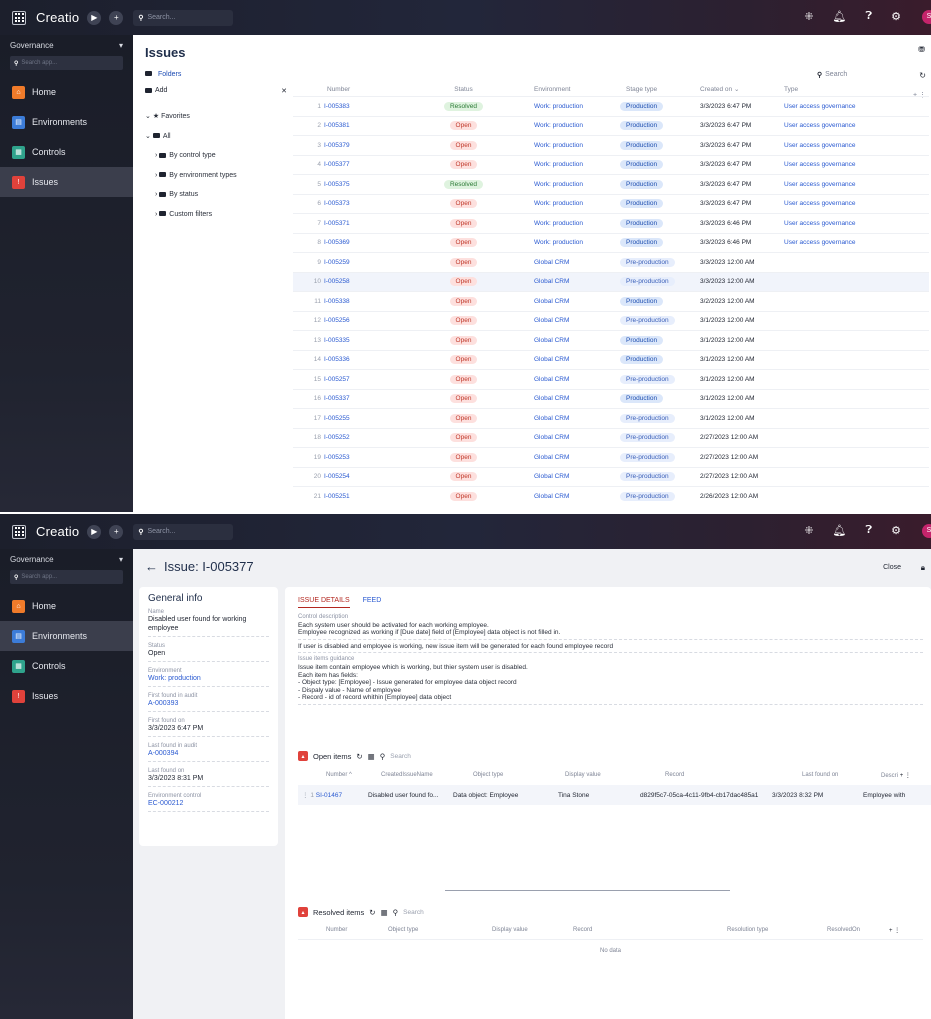  I want to click on issue-number-link: I-005338, so click(337, 301).